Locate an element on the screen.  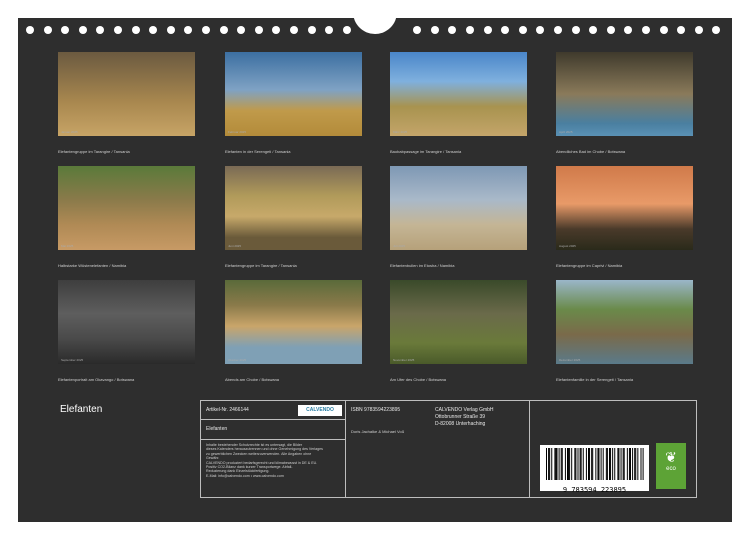
thumb-month: Dezember 2025 is located at coordinates (570, 360).